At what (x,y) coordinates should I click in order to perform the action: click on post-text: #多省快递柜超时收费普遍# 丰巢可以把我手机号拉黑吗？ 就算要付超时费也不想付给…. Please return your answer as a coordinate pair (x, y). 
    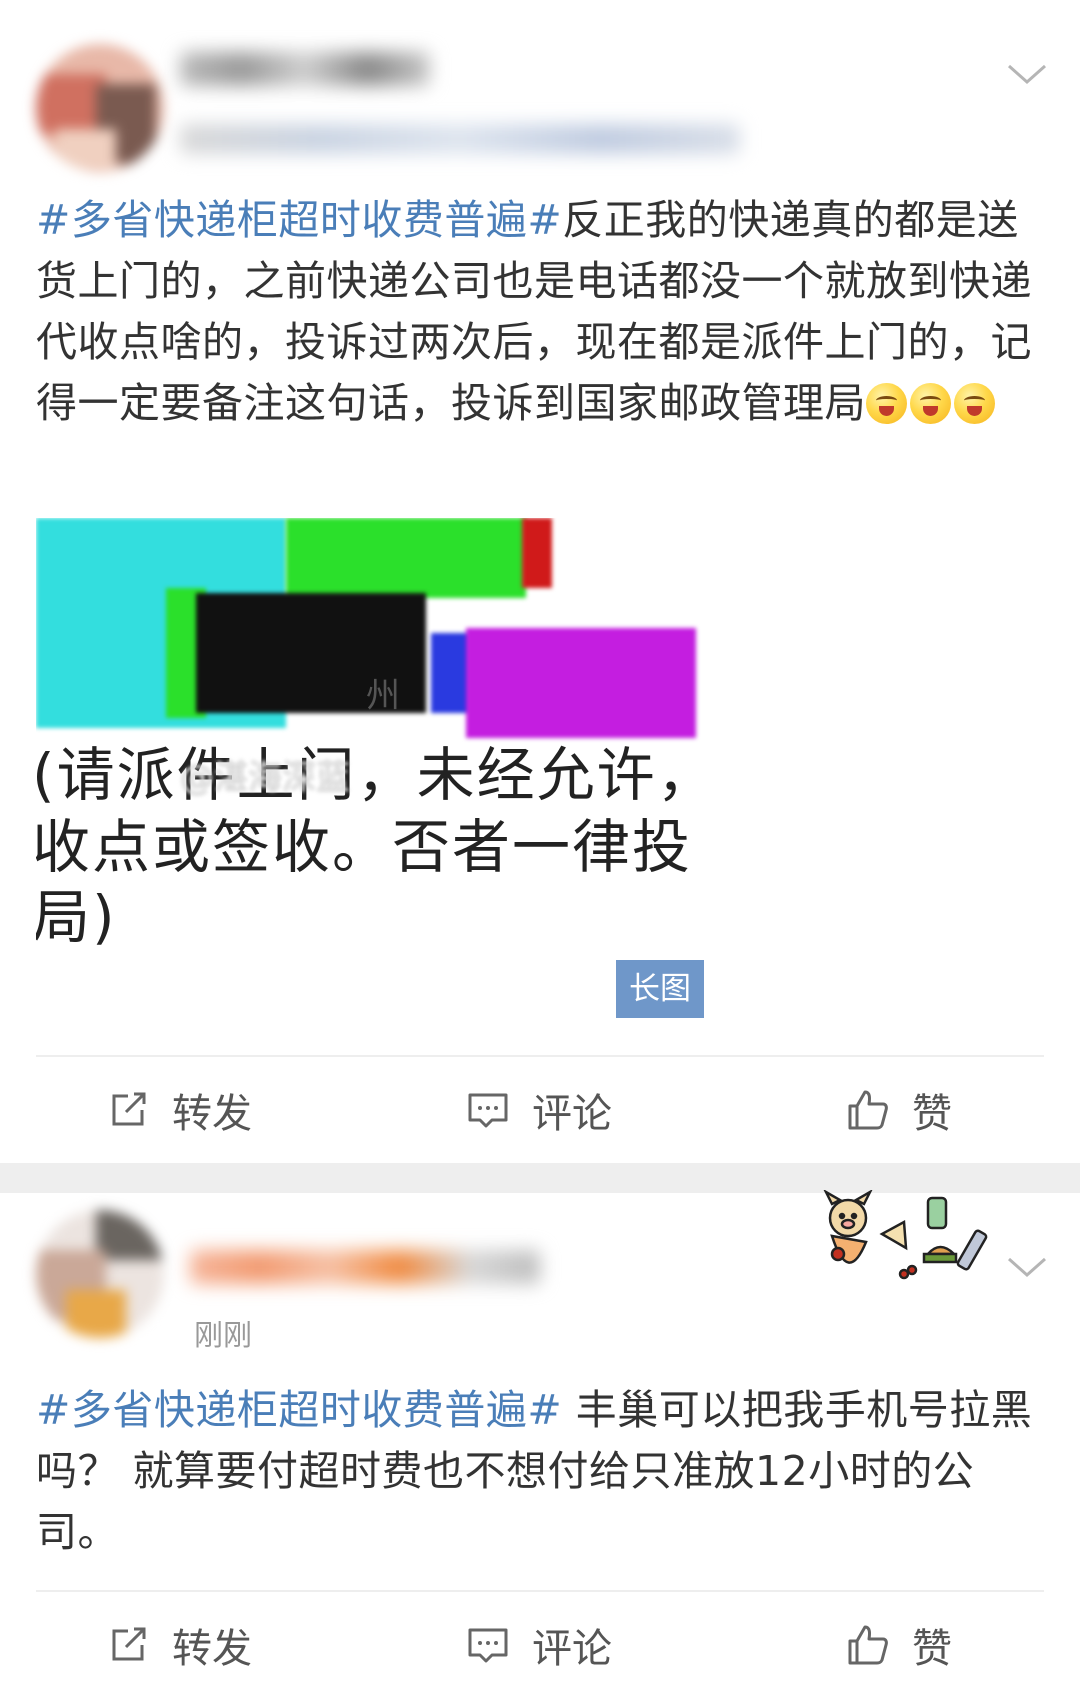
    Looking at the image, I should click on (541, 1471).